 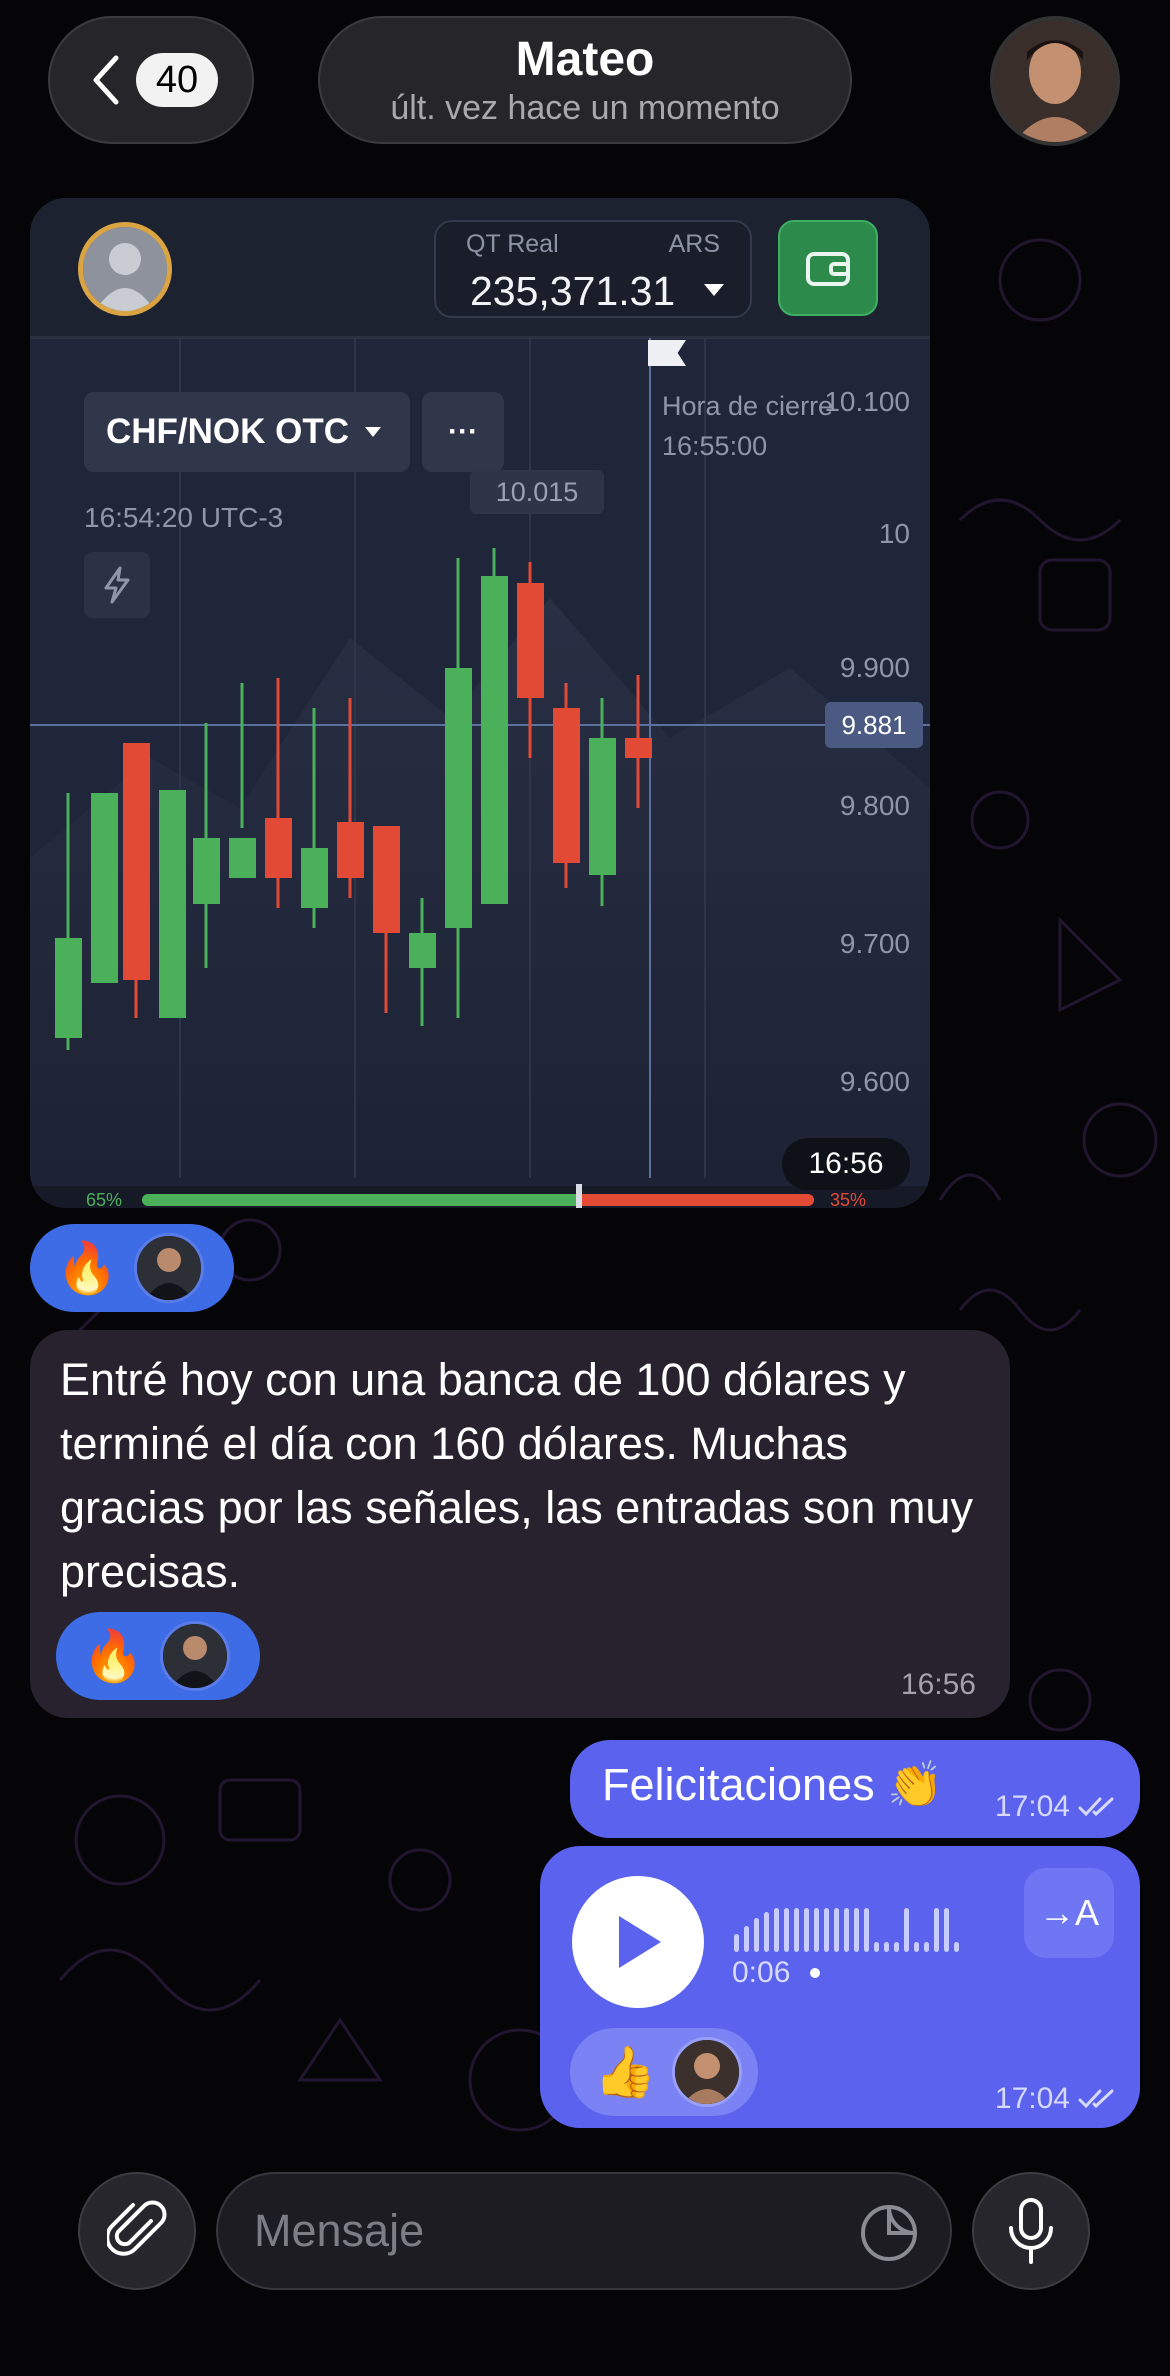 I want to click on axis-tick: 9.700, so click(x=874, y=943).